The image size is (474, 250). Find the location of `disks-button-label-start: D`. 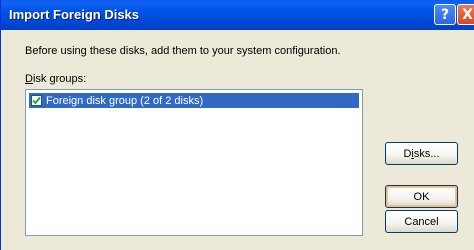

disks-button-label-start: D is located at coordinates (407, 153).